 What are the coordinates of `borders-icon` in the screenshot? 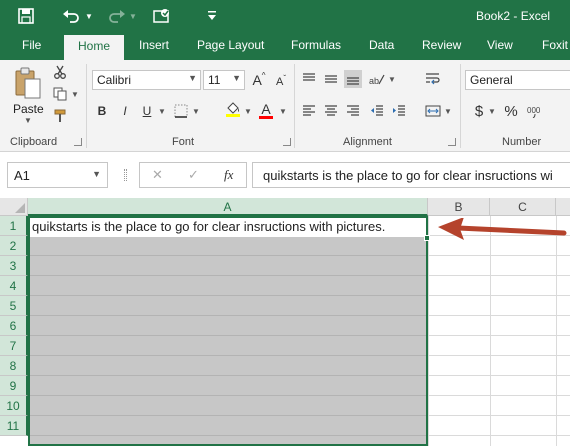 It's located at (181, 111).